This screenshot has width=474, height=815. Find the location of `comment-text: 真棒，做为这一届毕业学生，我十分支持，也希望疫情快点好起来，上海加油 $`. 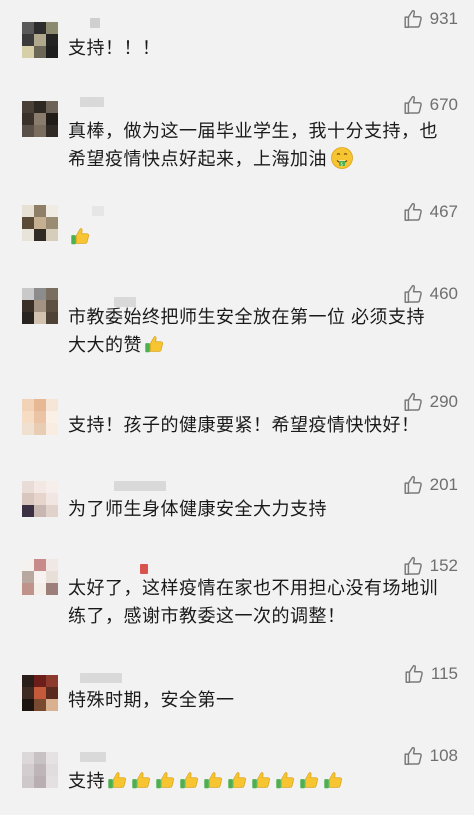

comment-text: 真棒，做为这一届毕业学生，我十分支持，也希望疫情快点好起来，上海加油 $ is located at coordinates (254, 145).